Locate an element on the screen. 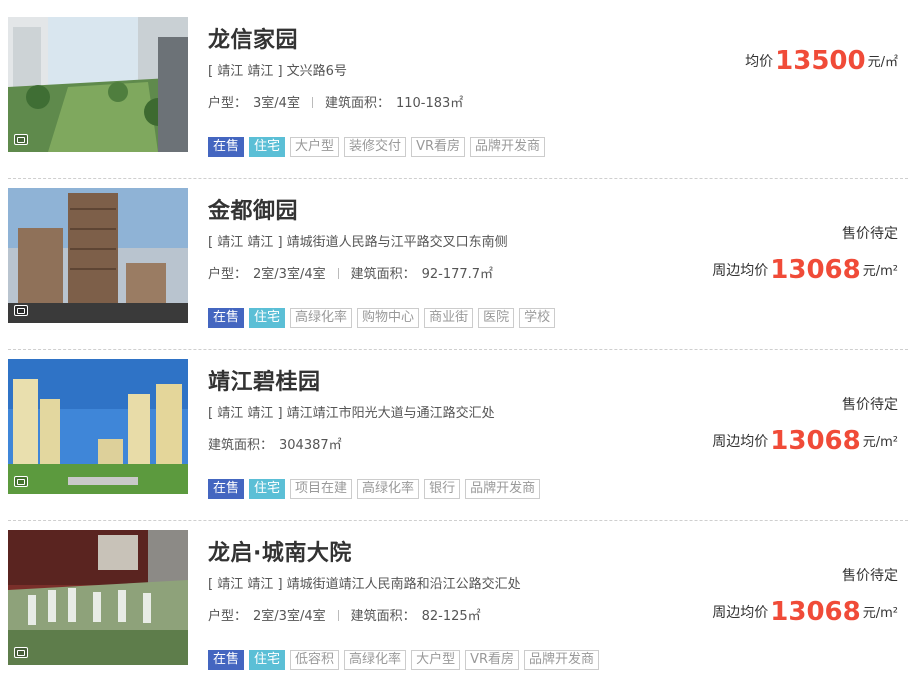  area-value: 110-183㎡ is located at coordinates (429, 103).